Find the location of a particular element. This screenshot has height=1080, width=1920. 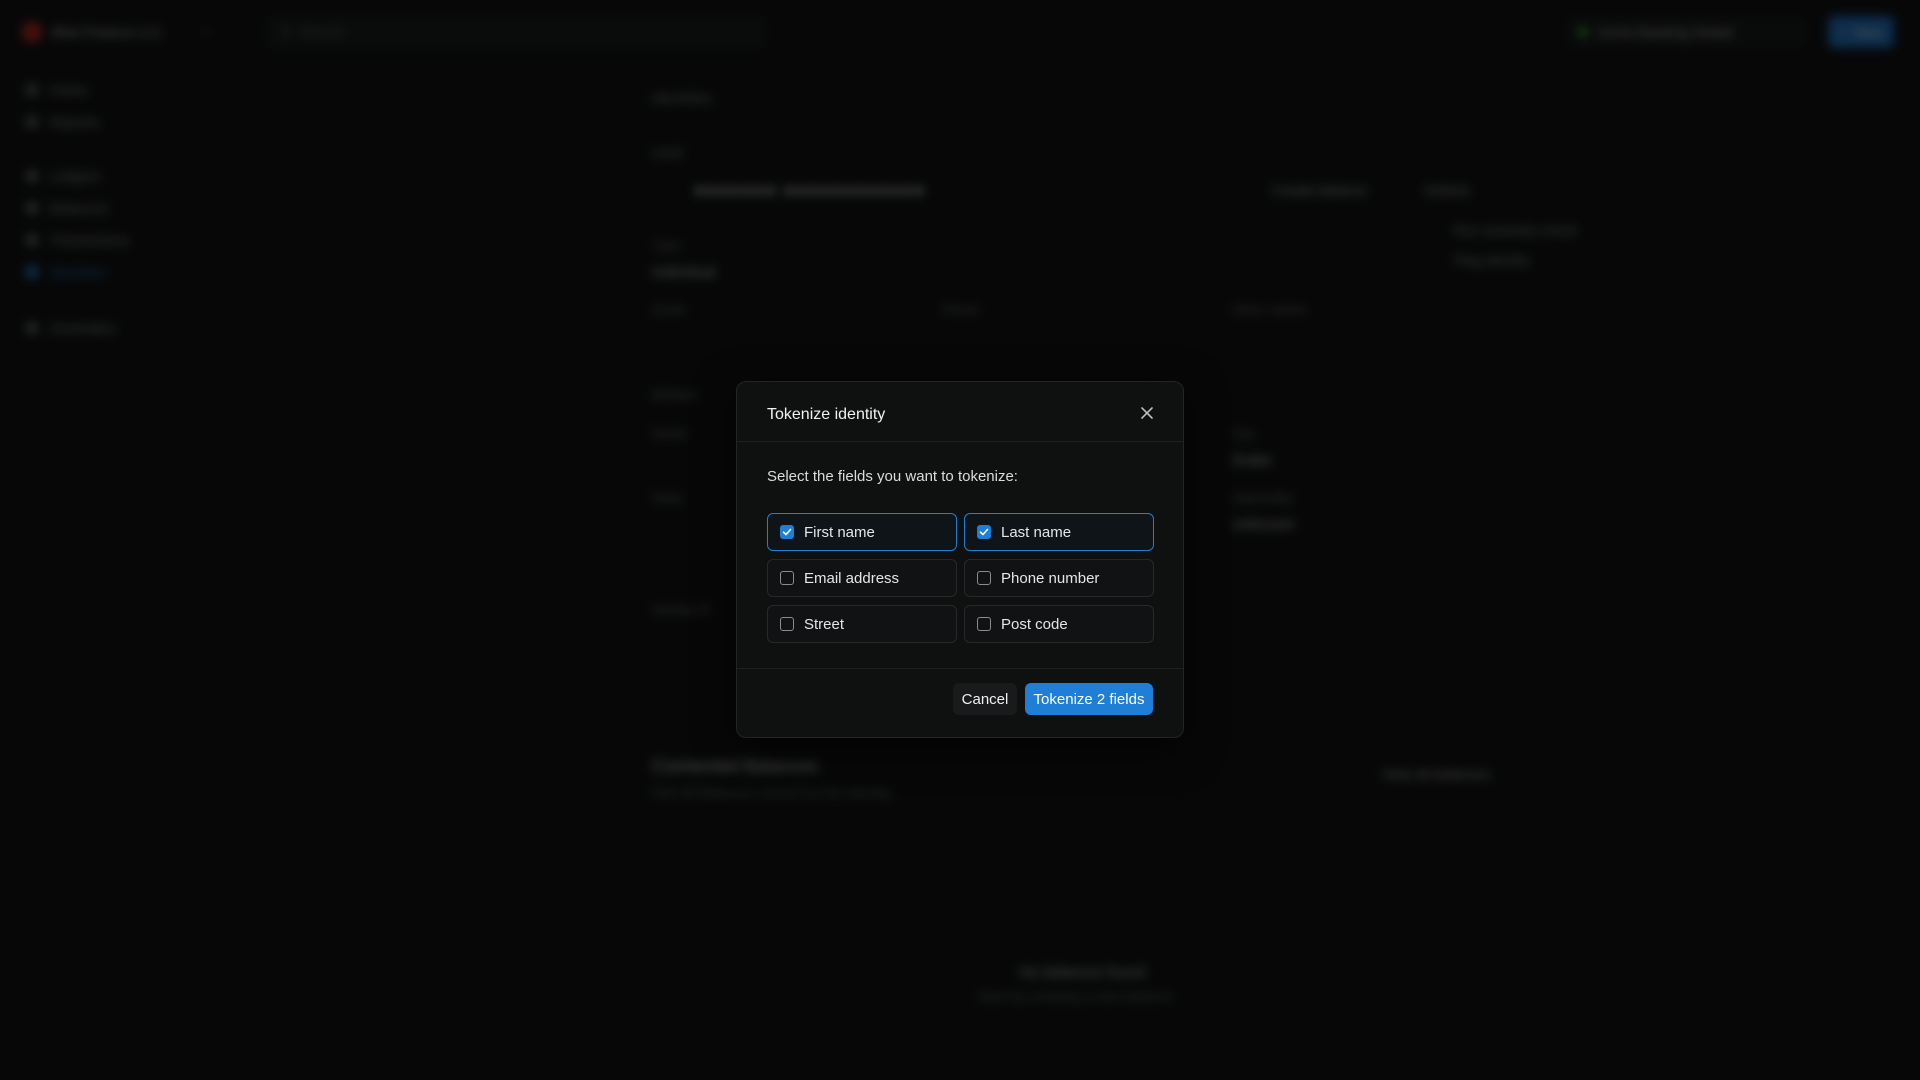

dialog-title: Tokenize identity is located at coordinates (826, 414).